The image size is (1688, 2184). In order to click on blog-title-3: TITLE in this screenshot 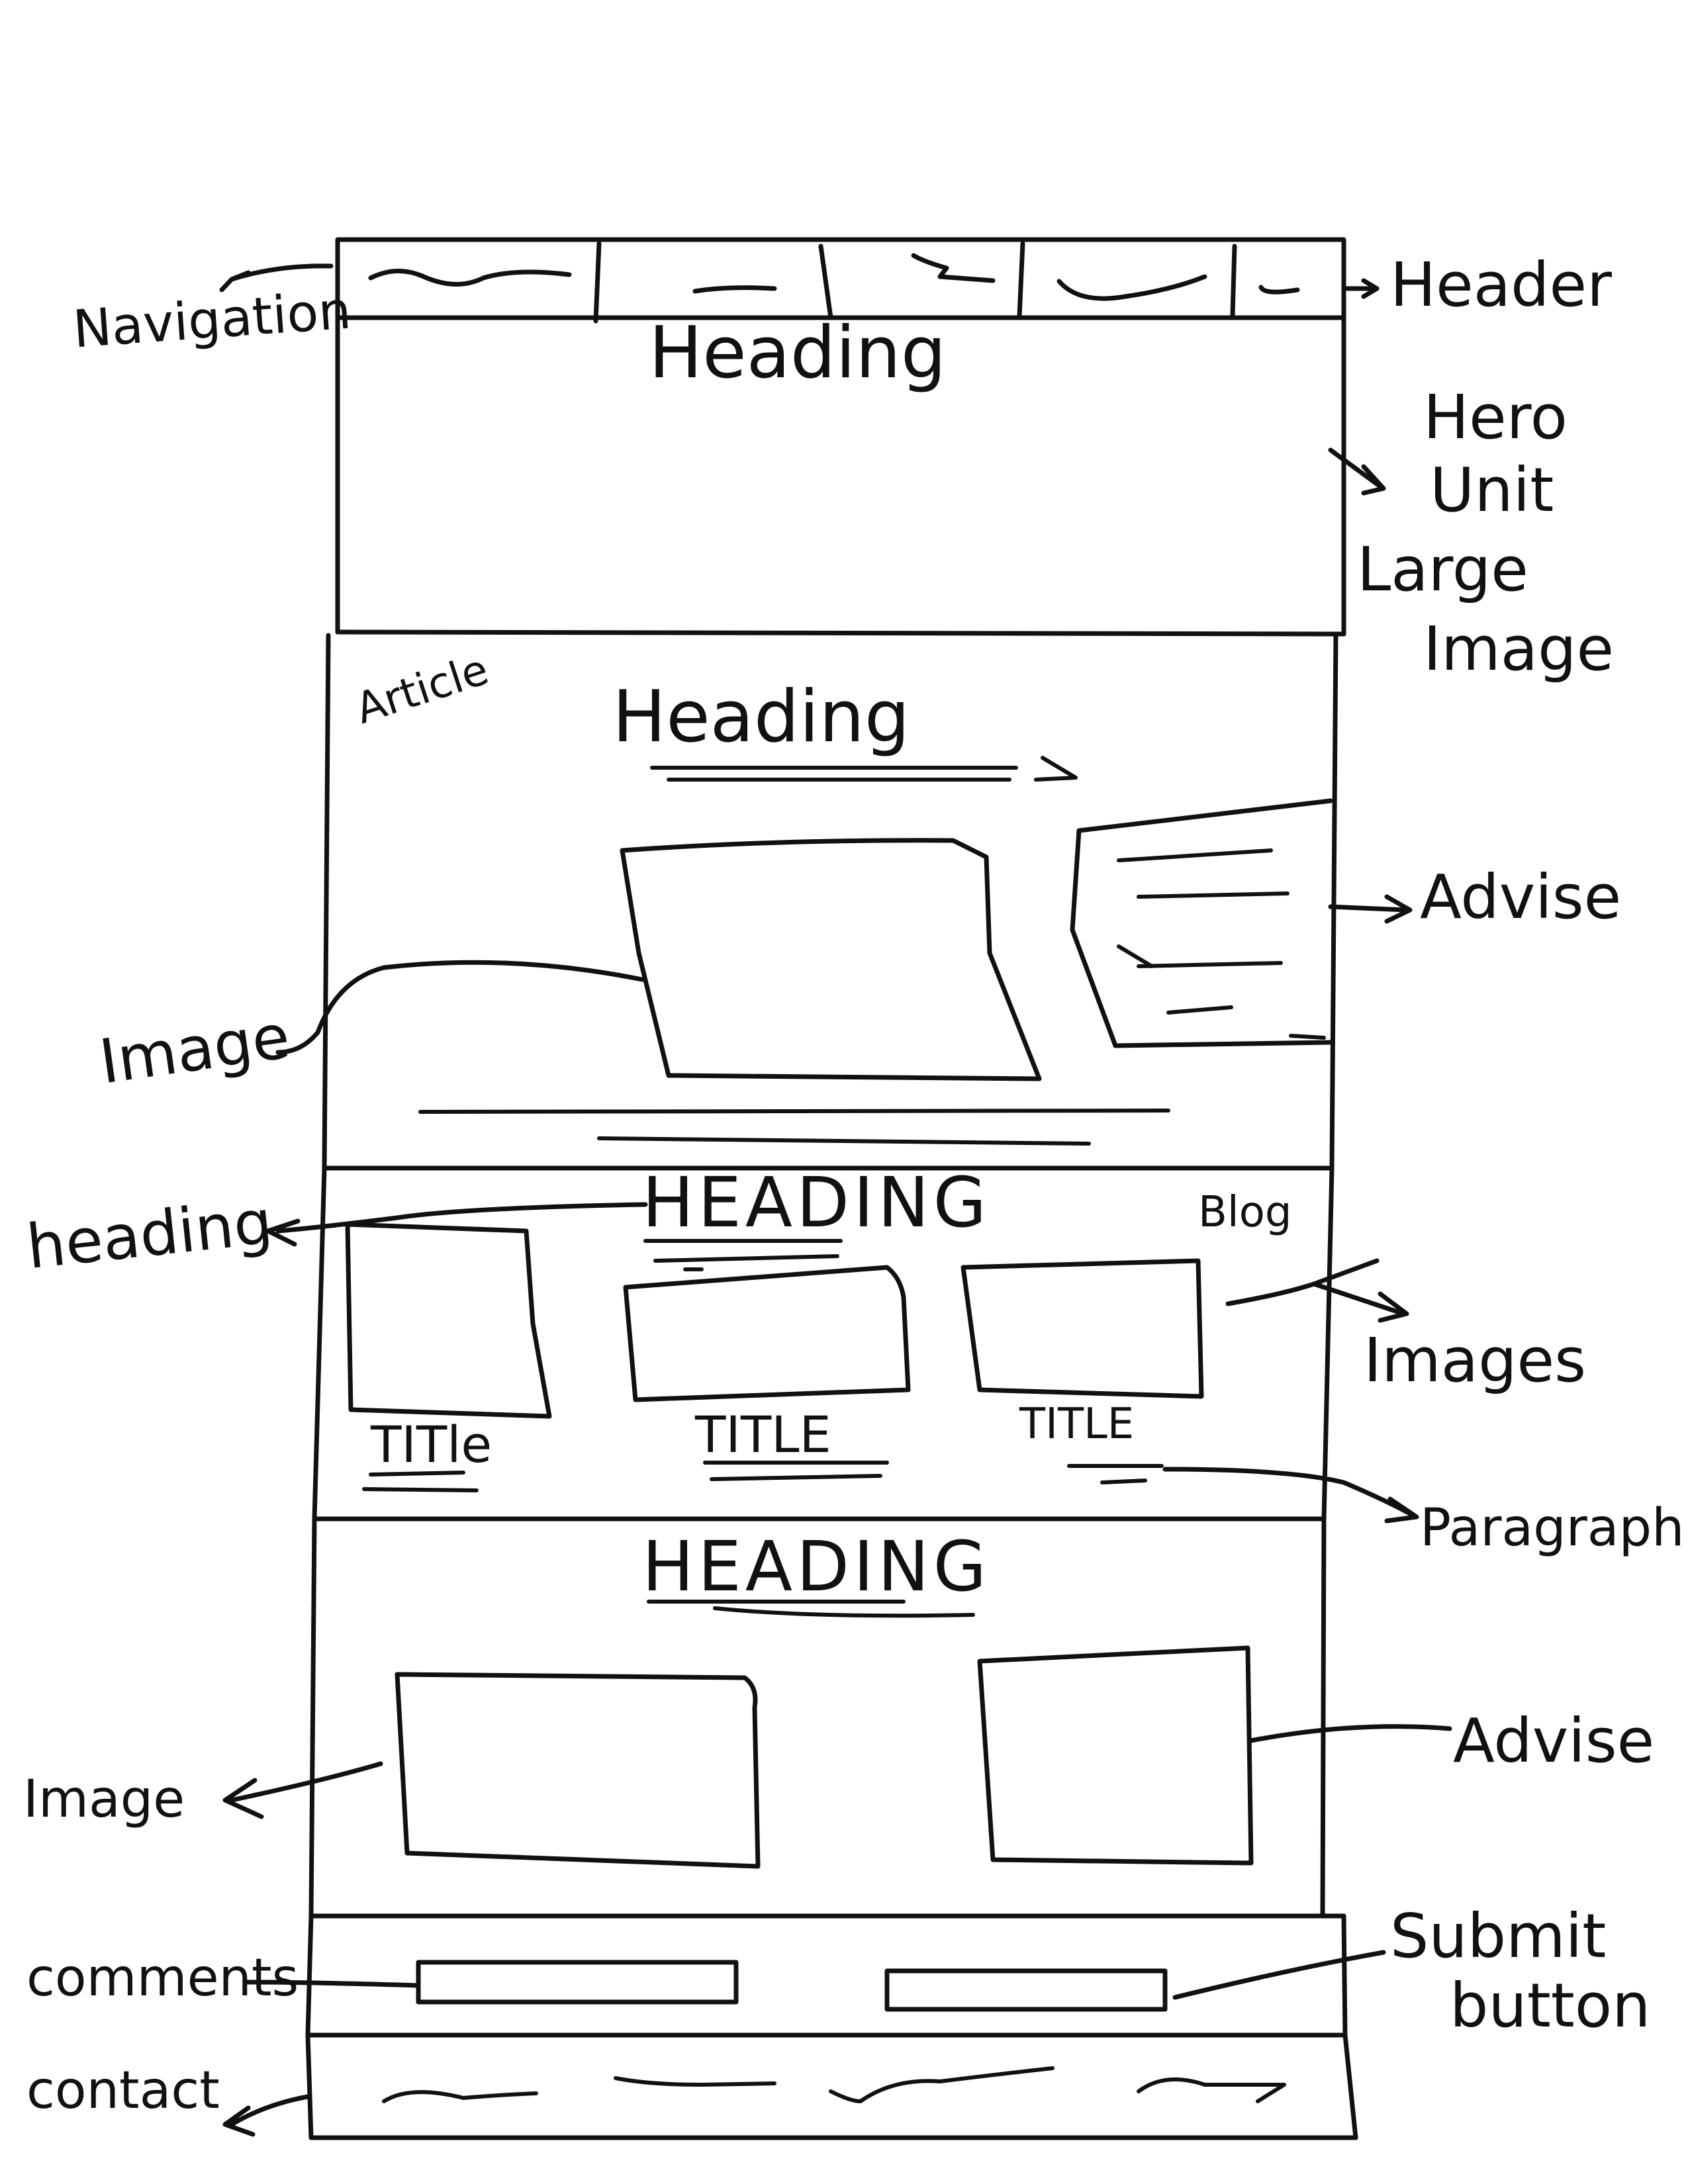, I will do `click(1077, 1425)`.